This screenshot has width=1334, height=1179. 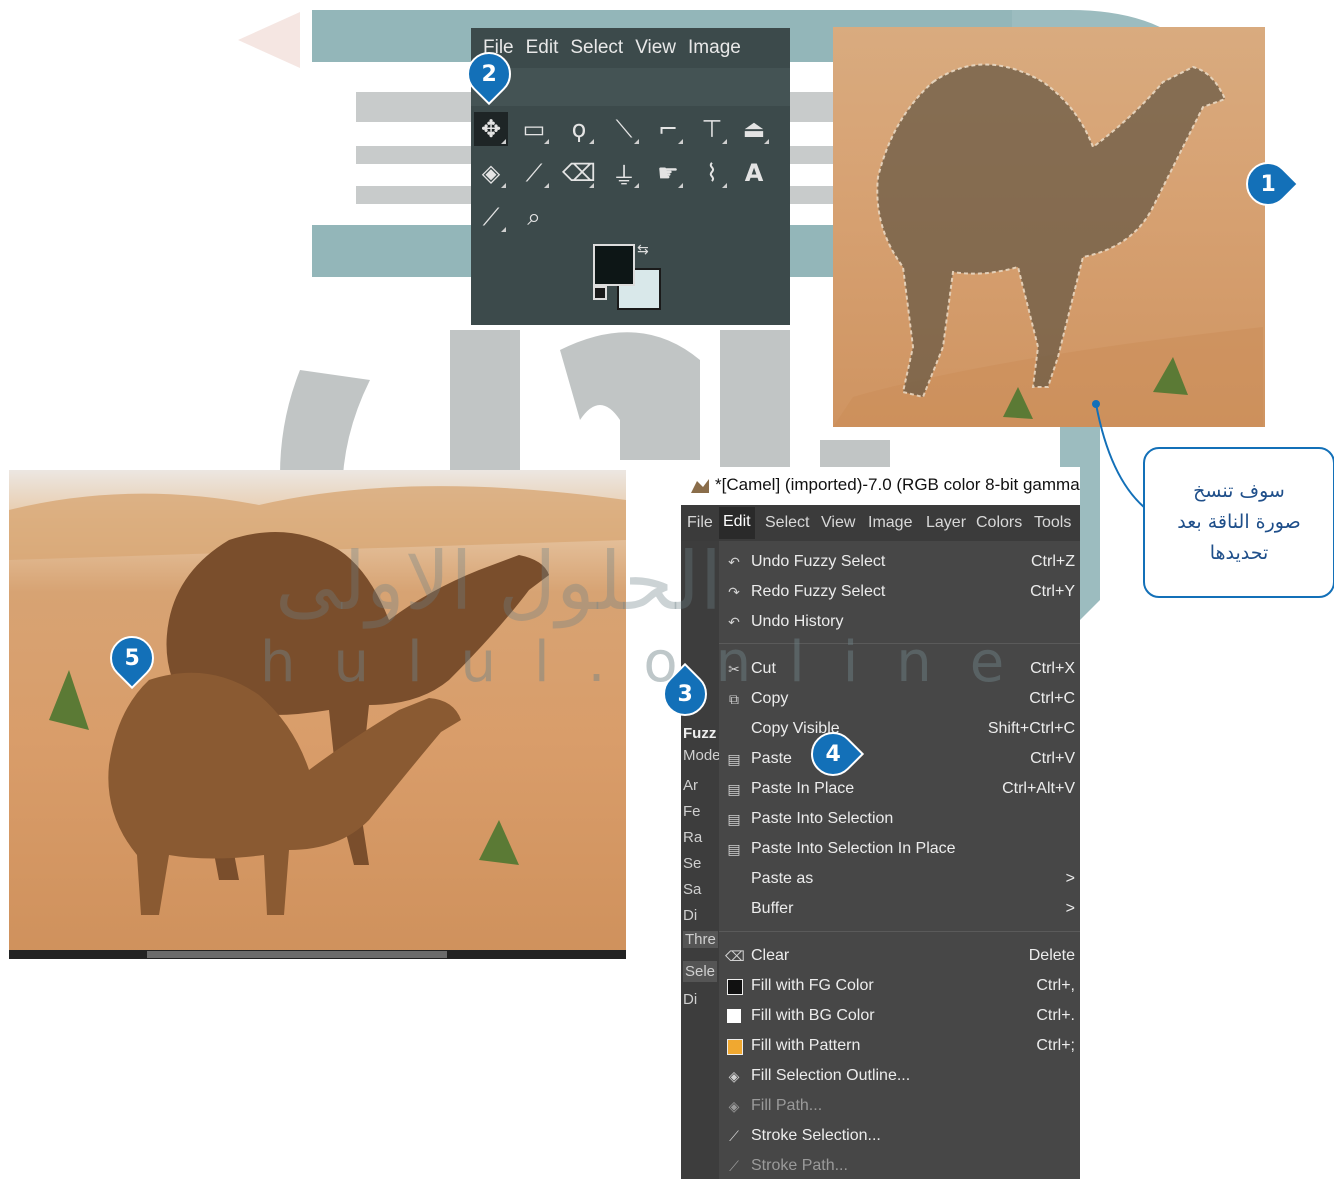 I want to click on swap-colors-icon: ⇆, so click(x=643, y=250).